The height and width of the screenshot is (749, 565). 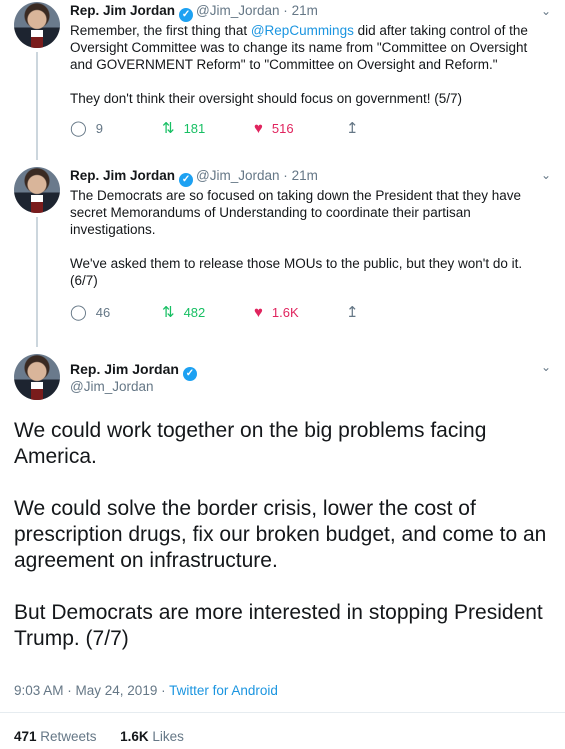 I want to click on reply-button: ◯ 9, so click(x=86, y=128).